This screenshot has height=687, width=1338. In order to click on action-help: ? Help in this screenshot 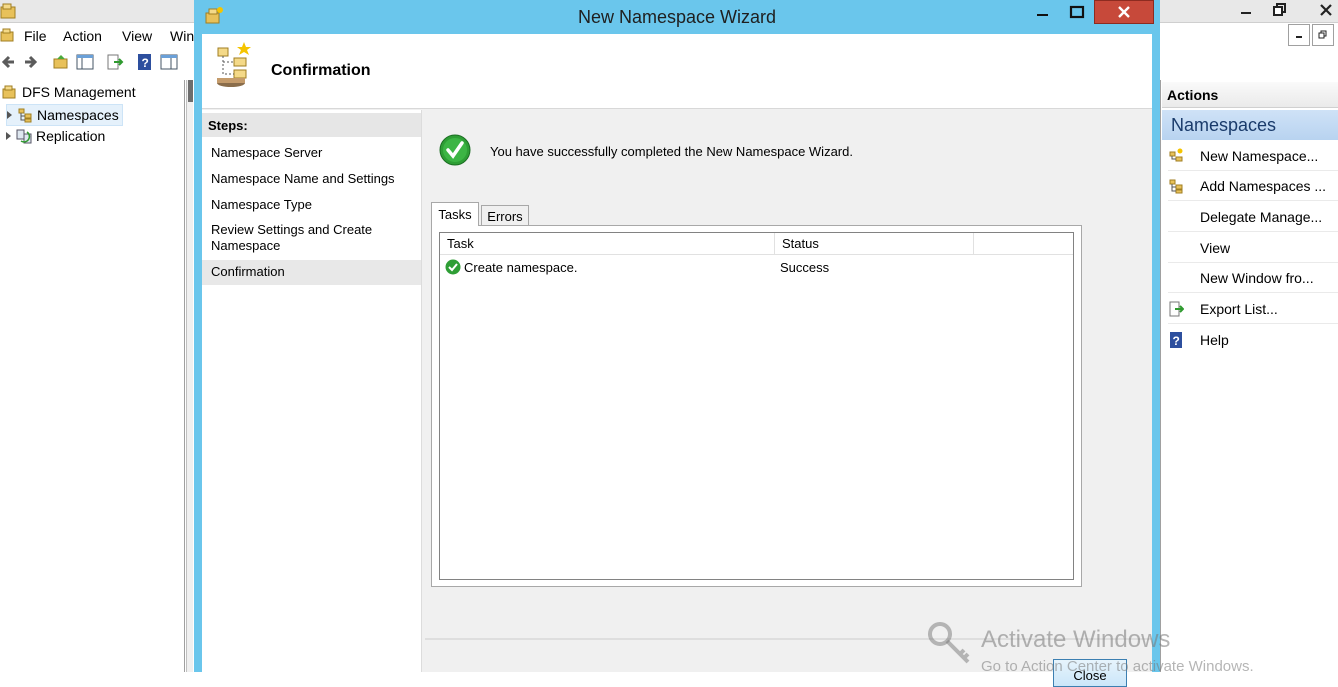, I will do `click(1253, 340)`.